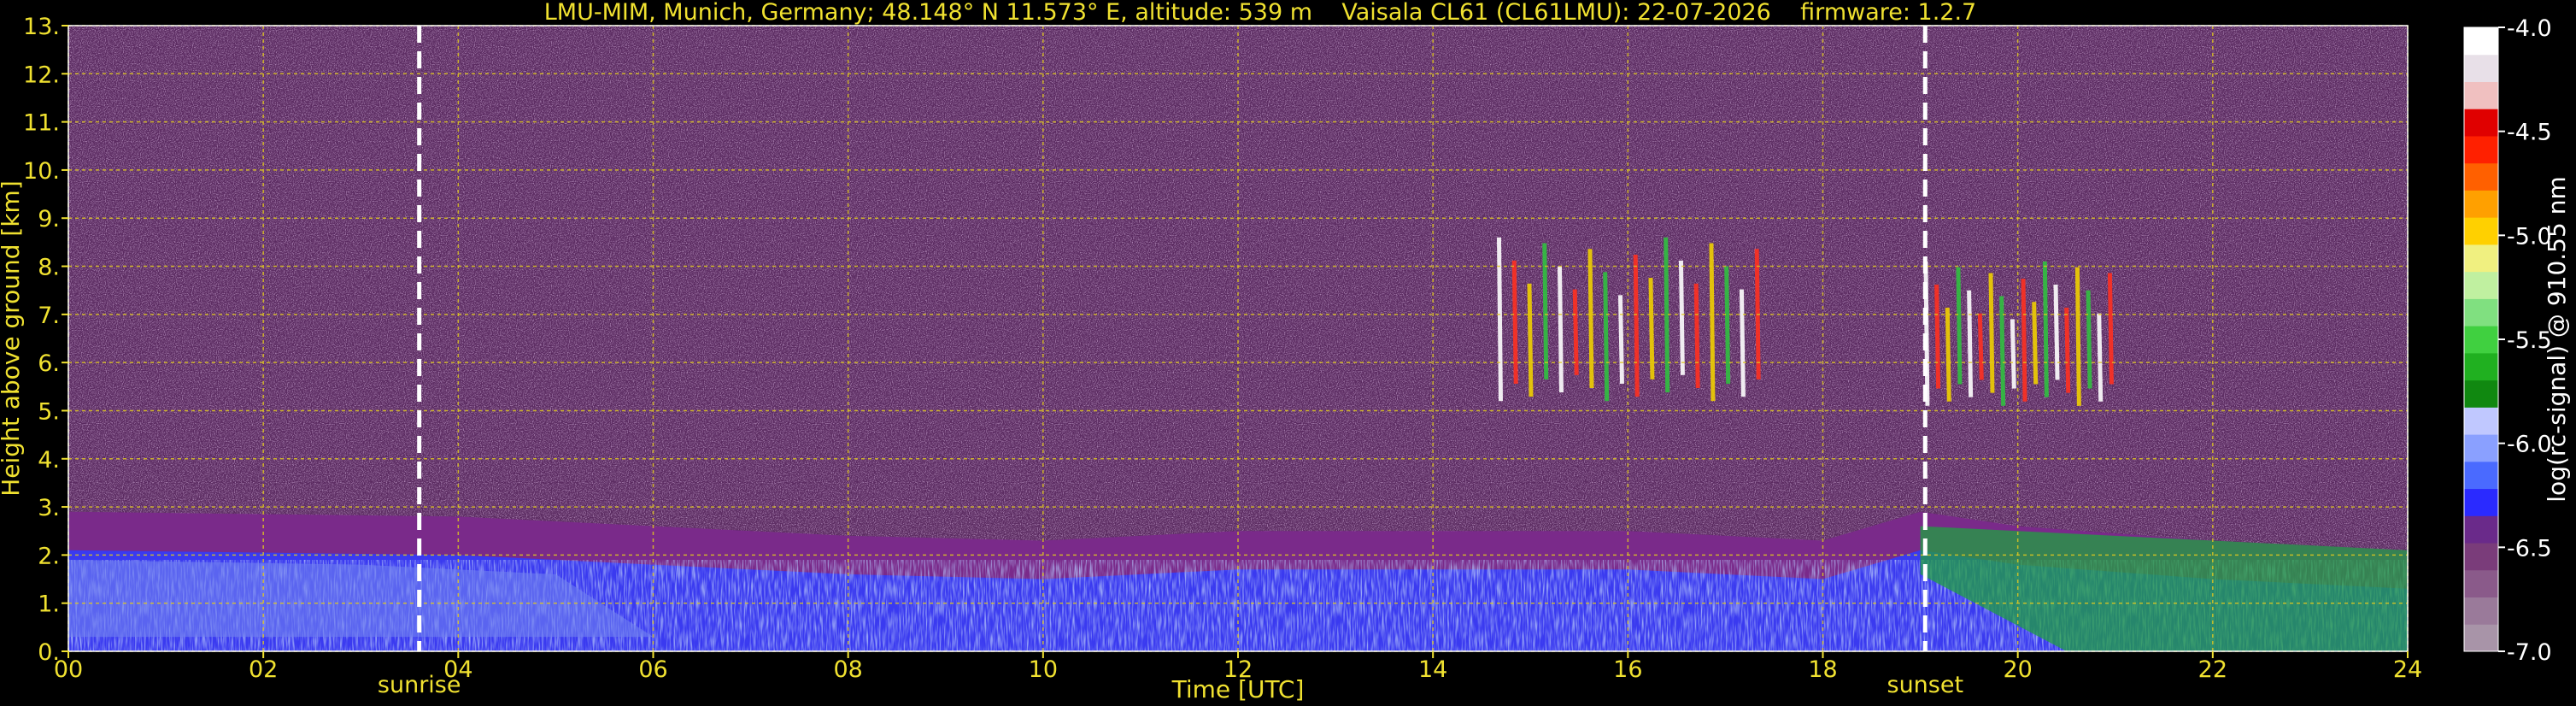  What do you see at coordinates (847, 669) in the screenshot?
I see `x-tick-label: 08` at bounding box center [847, 669].